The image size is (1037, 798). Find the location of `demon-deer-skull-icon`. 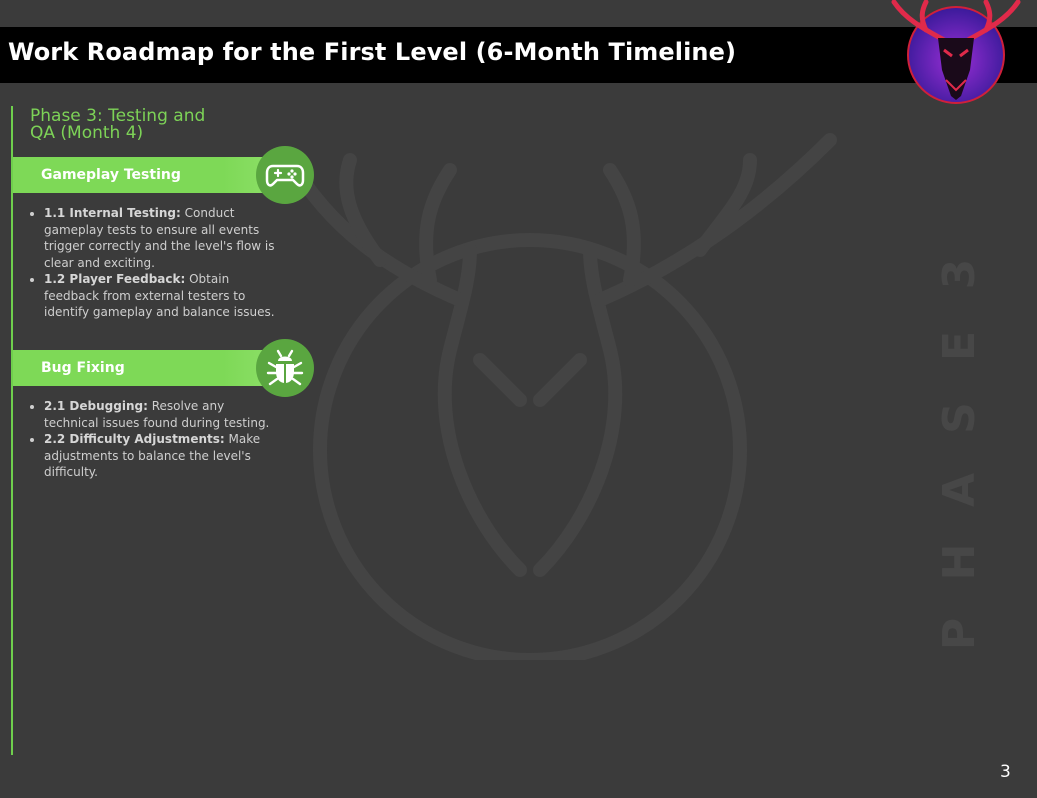

demon-deer-skull-icon is located at coordinates (956, 52).